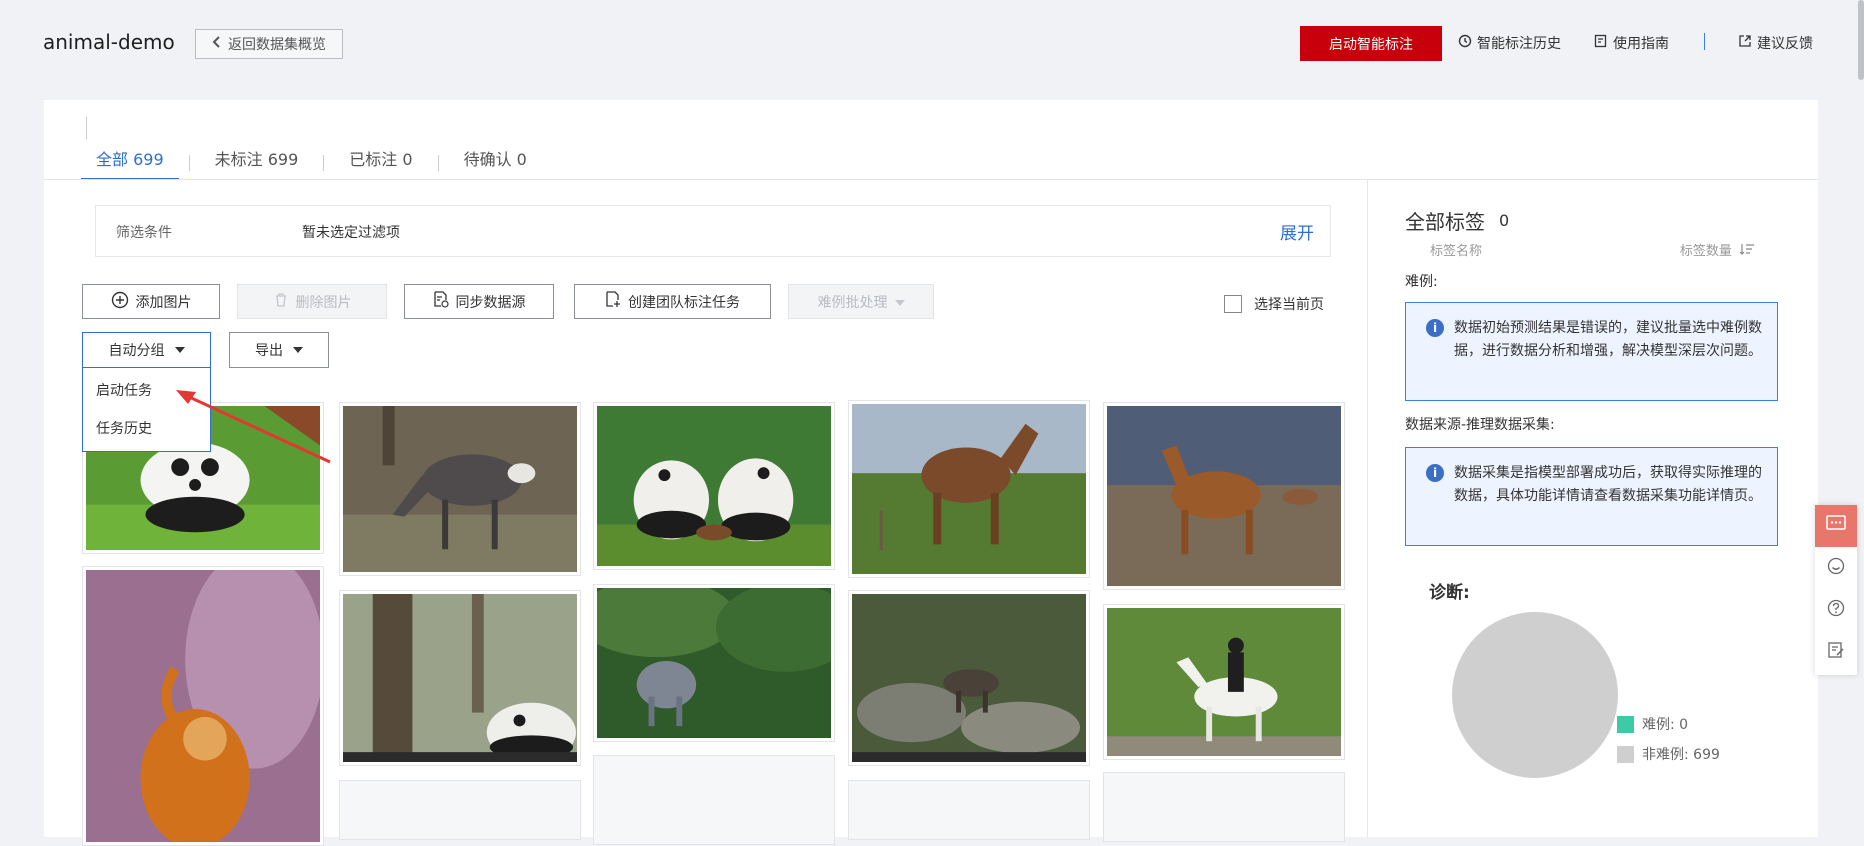 The width and height of the screenshot is (1864, 846). What do you see at coordinates (120, 302) in the screenshot?
I see `plus-circle-icon` at bounding box center [120, 302].